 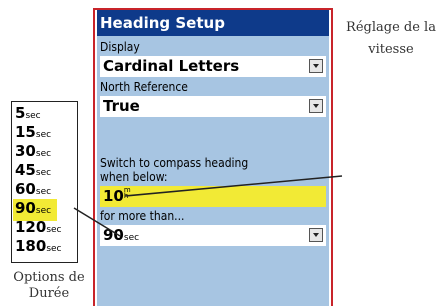 I want to click on speed-callout-line, so click(x=233, y=186).